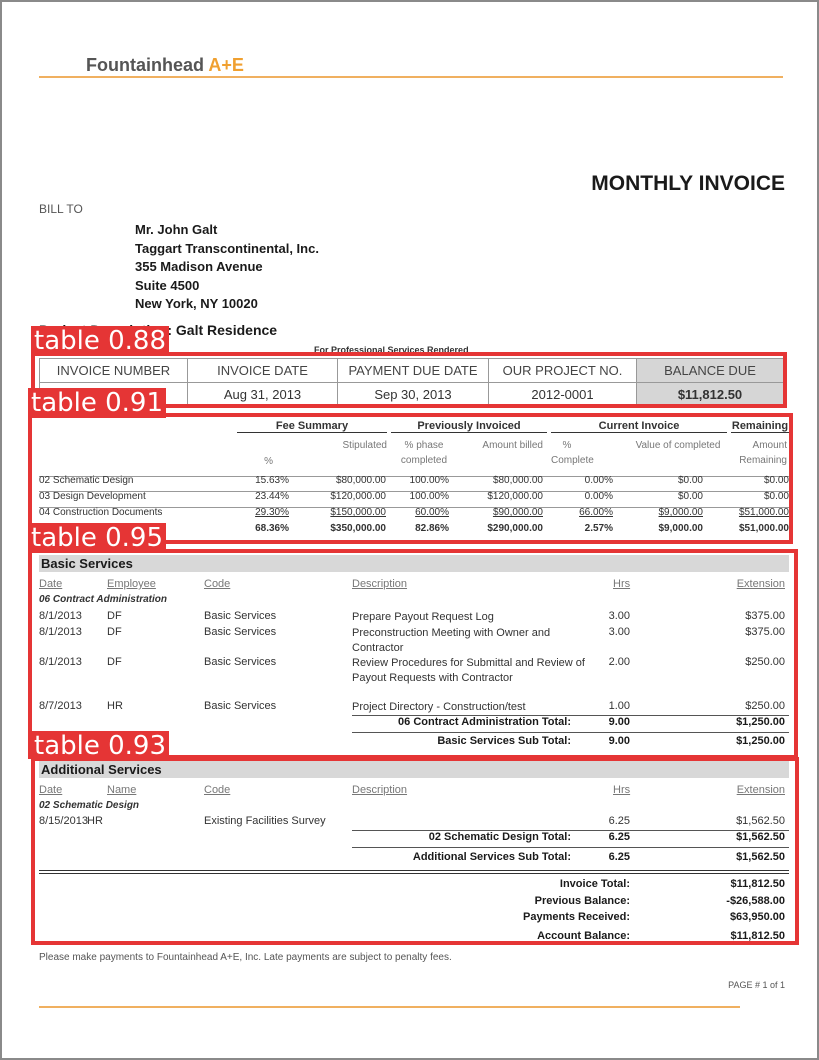  What do you see at coordinates (756, 985) in the screenshot?
I see `page-number: PAGE # 1 of 1` at bounding box center [756, 985].